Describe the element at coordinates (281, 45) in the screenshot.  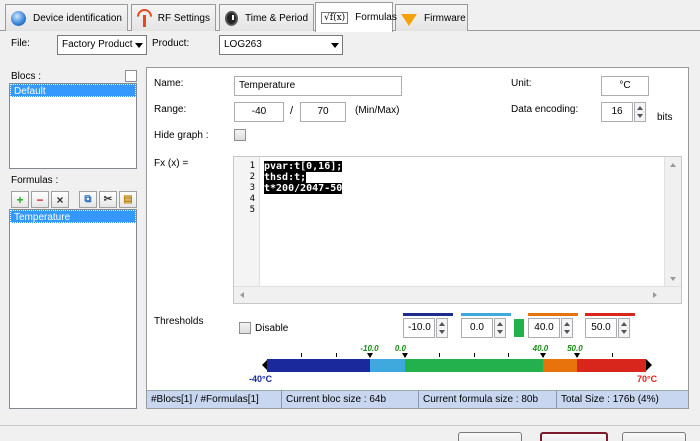
I see `product-select: LOG263` at that location.